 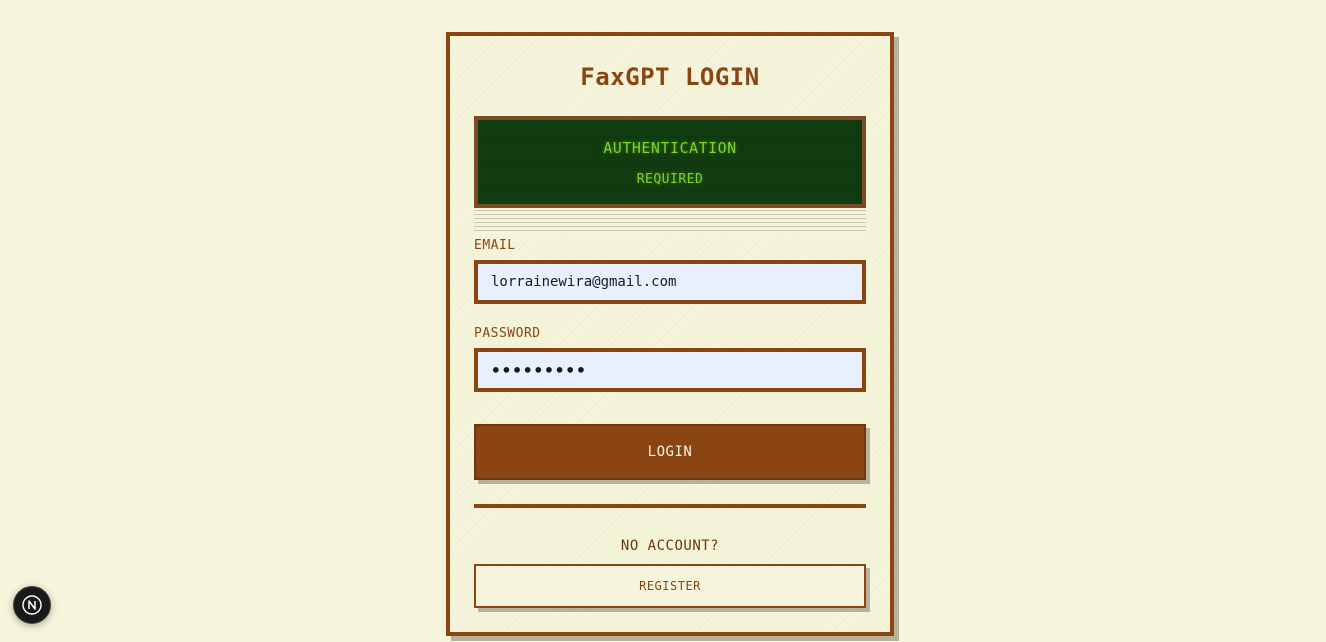 What do you see at coordinates (670, 77) in the screenshot?
I see `page-title: FaxGPT LOGIN` at bounding box center [670, 77].